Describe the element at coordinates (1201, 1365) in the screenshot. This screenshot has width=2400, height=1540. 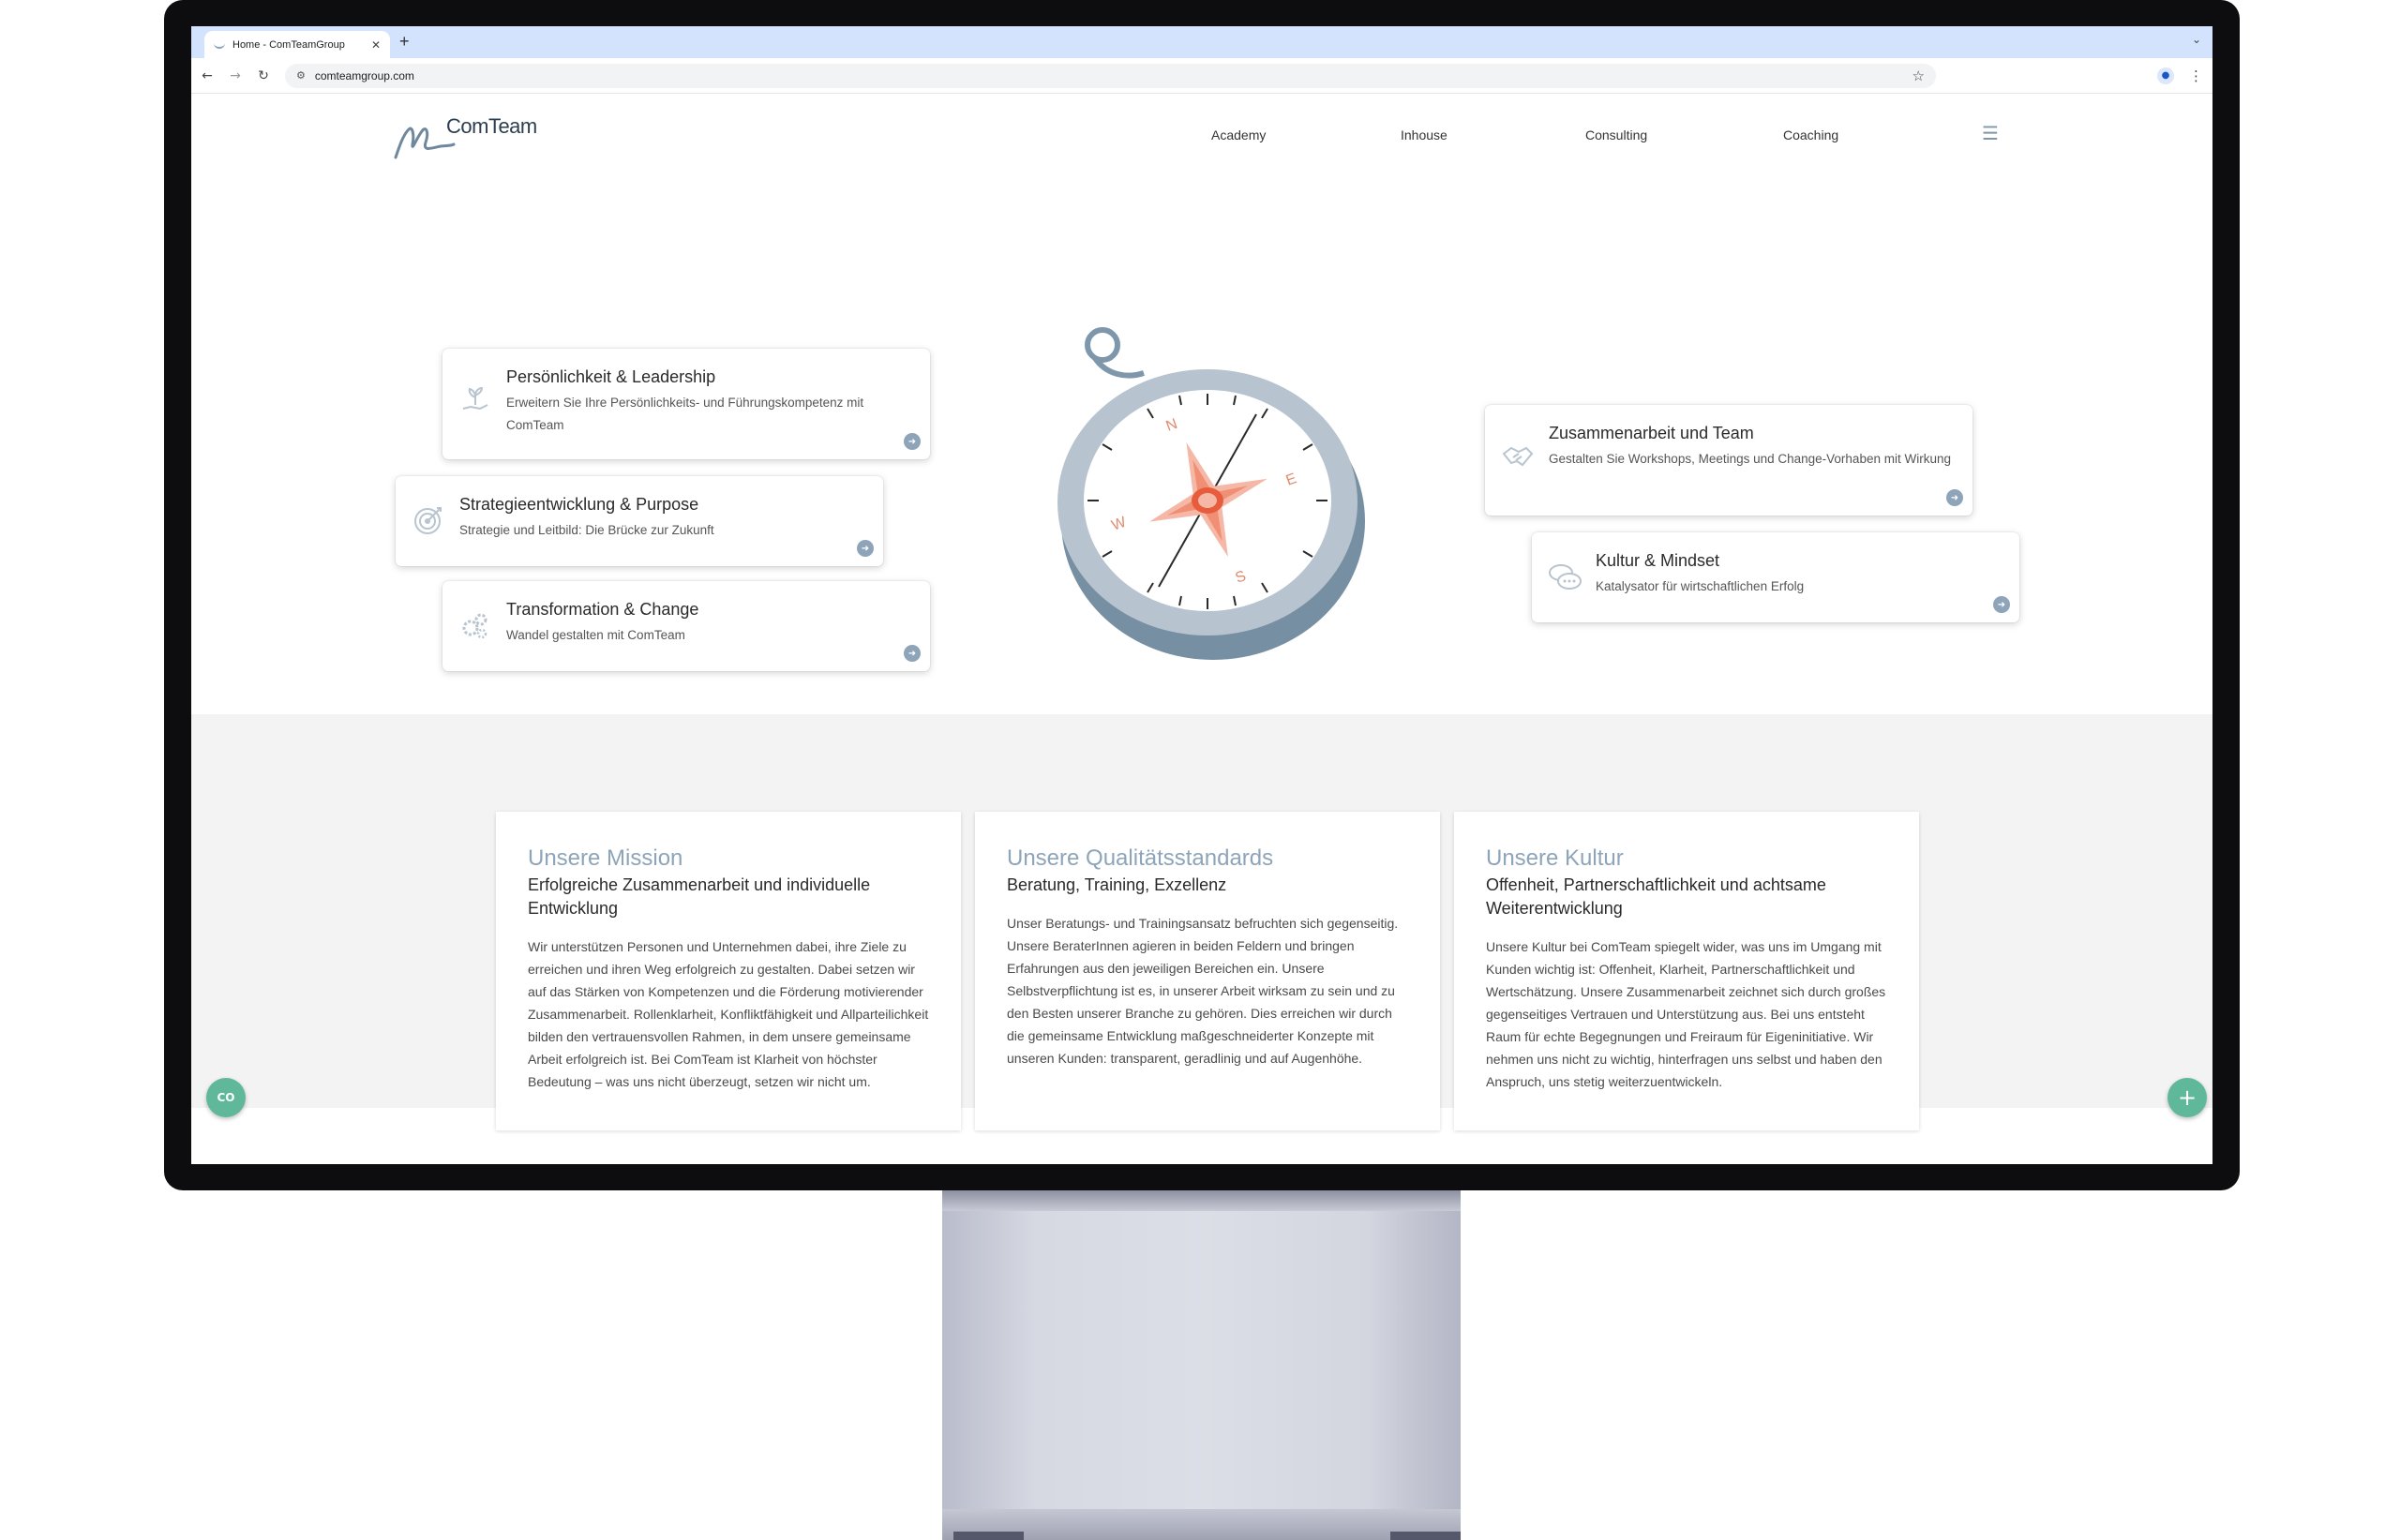
I see `monitor-stand` at that location.